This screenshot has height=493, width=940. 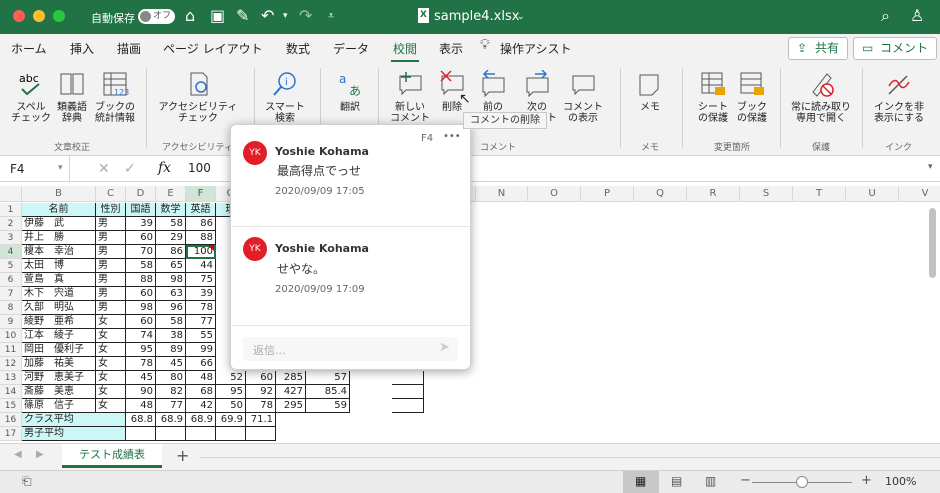 I want to click on score-cell: 44, so click(x=201, y=266).